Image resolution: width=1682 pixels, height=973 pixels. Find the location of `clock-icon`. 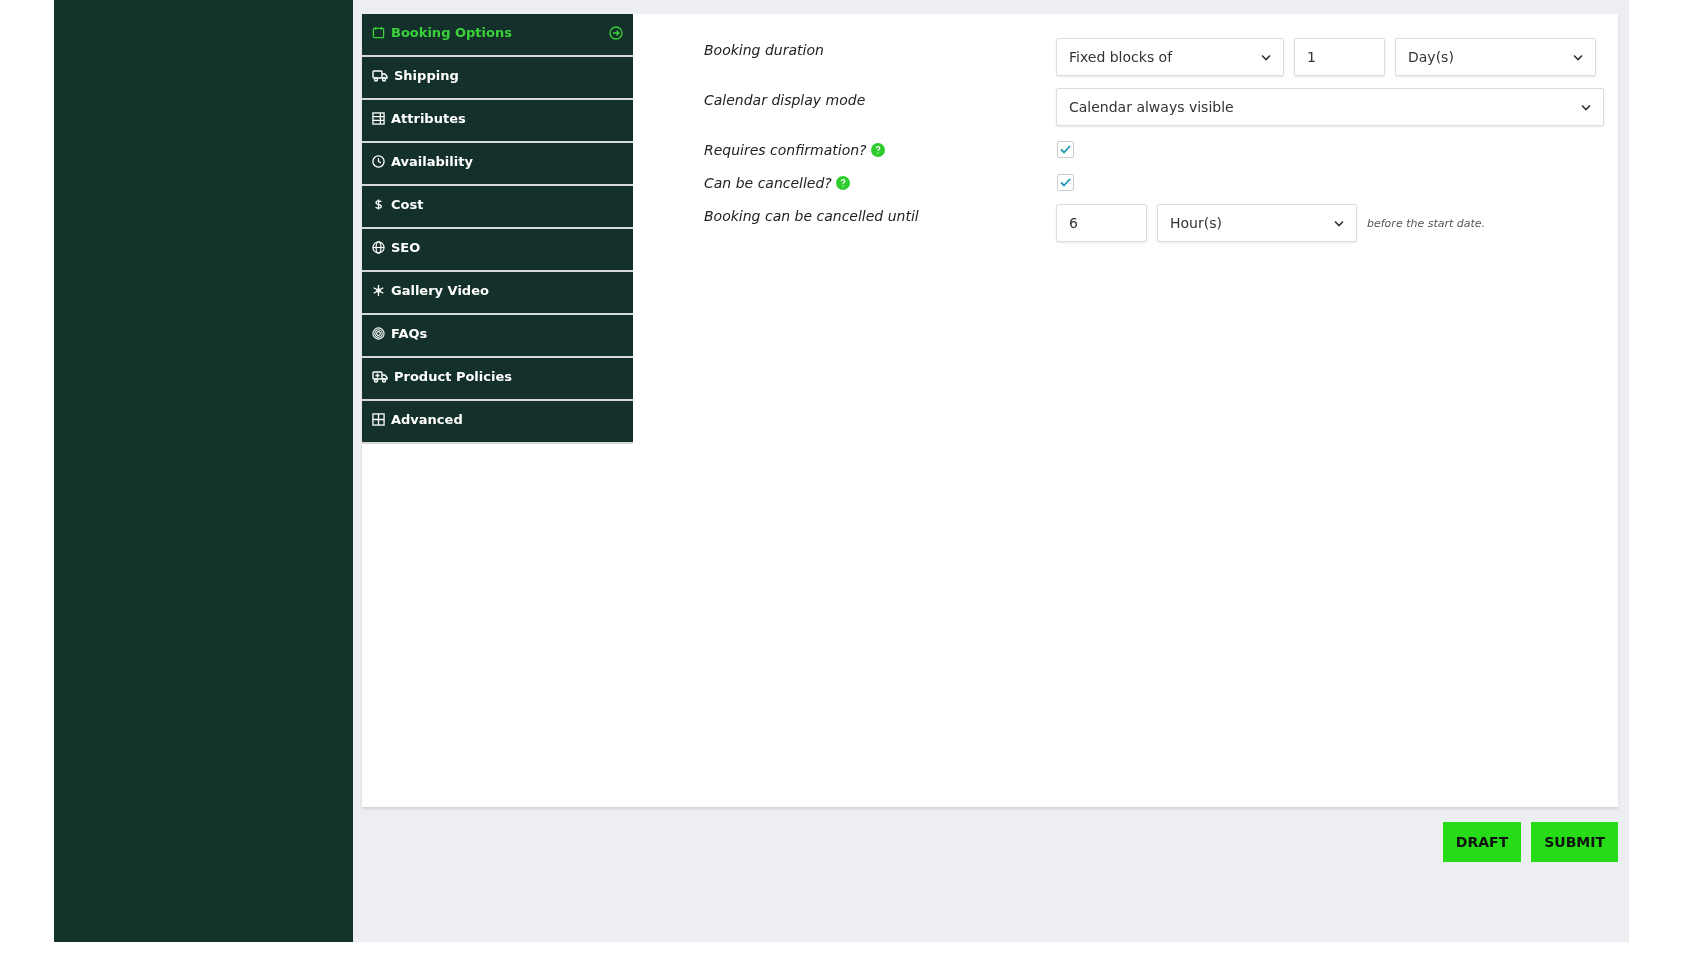

clock-icon is located at coordinates (378, 161).